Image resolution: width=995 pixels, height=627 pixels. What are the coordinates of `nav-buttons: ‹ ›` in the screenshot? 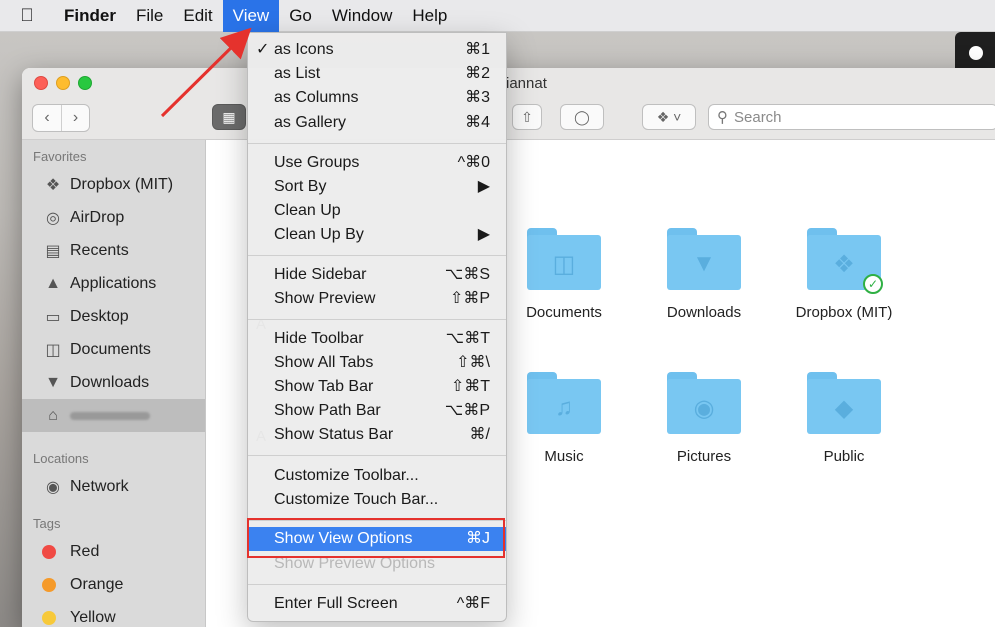 It's located at (61, 118).